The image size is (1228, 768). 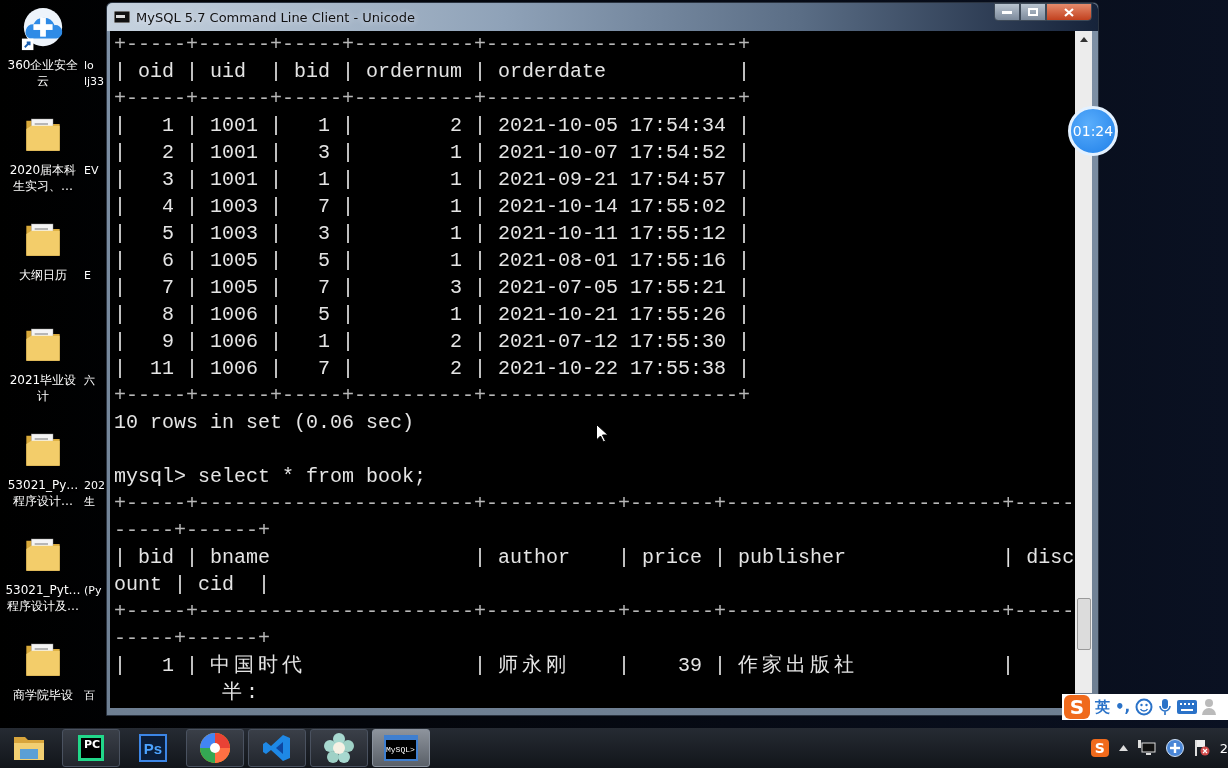 What do you see at coordinates (432, 180) in the screenshot?
I see `terminal-line: | 3 | 1001 | 1 | 1 | 2021-09-21 17:54:57 |` at bounding box center [432, 180].